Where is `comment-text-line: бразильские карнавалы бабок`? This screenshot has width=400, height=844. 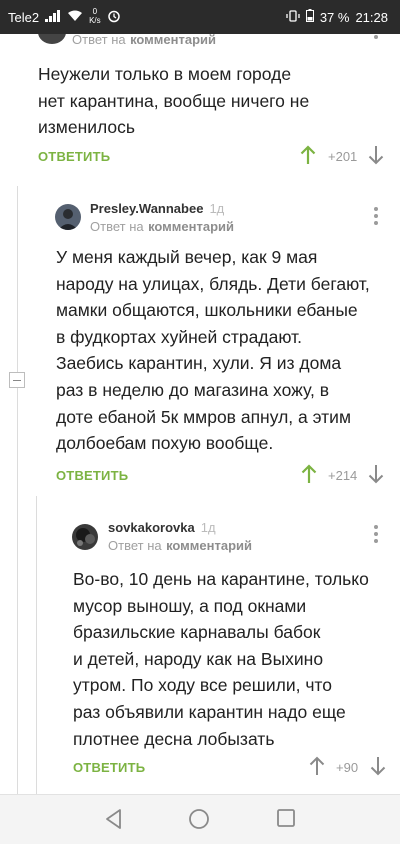 comment-text-line: бразильские карнавалы бабок is located at coordinates (197, 632).